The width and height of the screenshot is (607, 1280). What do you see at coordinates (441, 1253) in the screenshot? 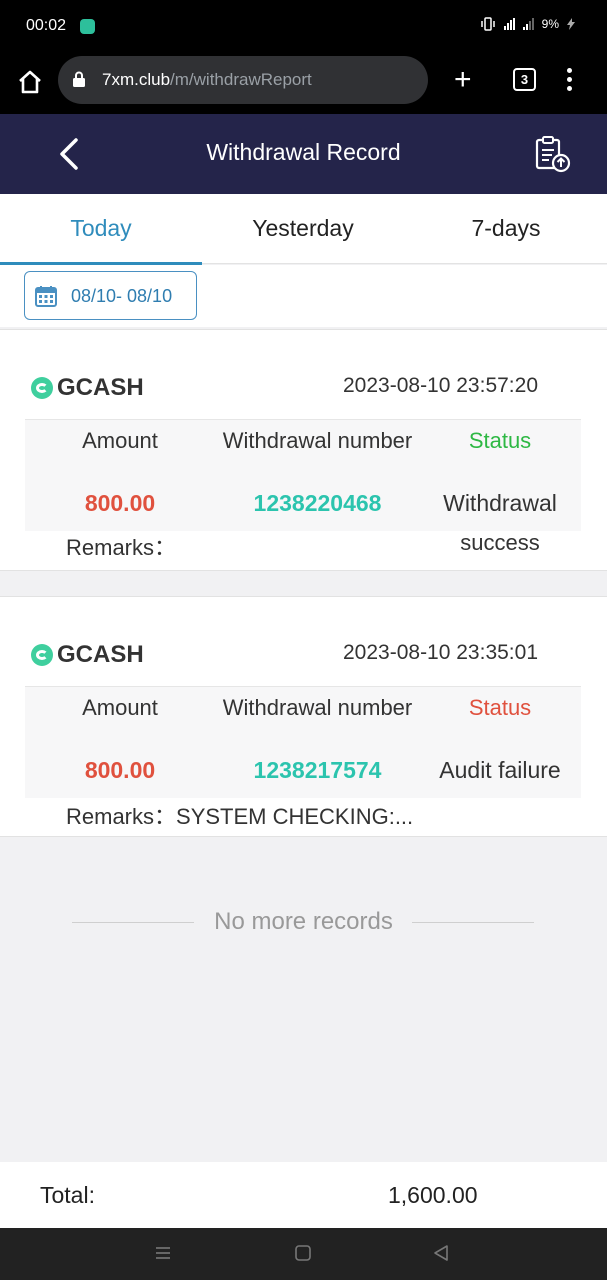
I see `back-nav-icon` at bounding box center [441, 1253].